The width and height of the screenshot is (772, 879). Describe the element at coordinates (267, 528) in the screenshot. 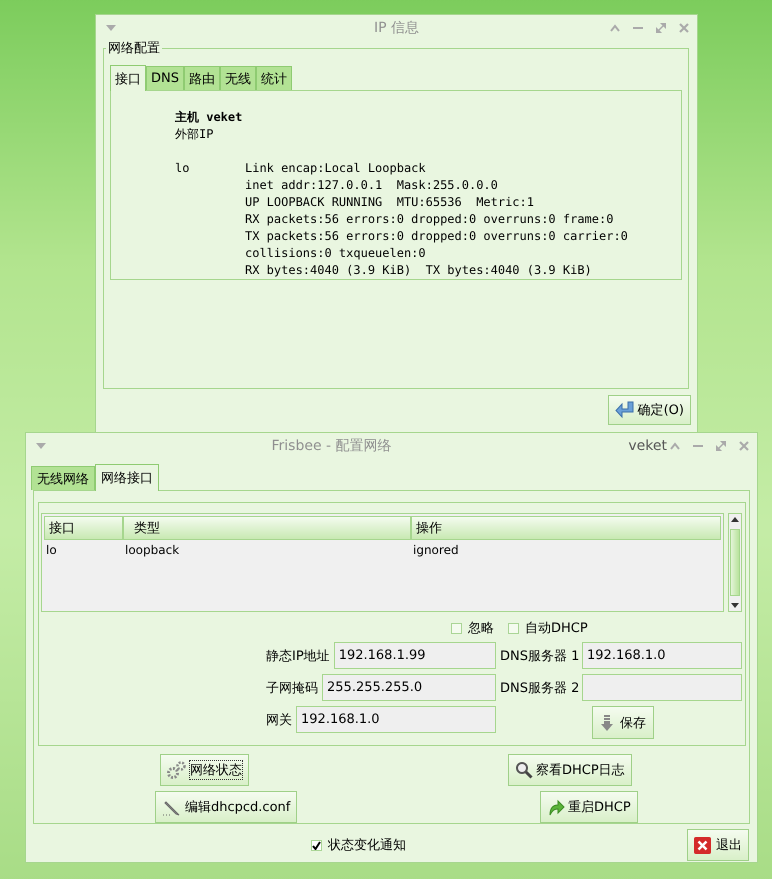

I see `column-header: 类型` at that location.